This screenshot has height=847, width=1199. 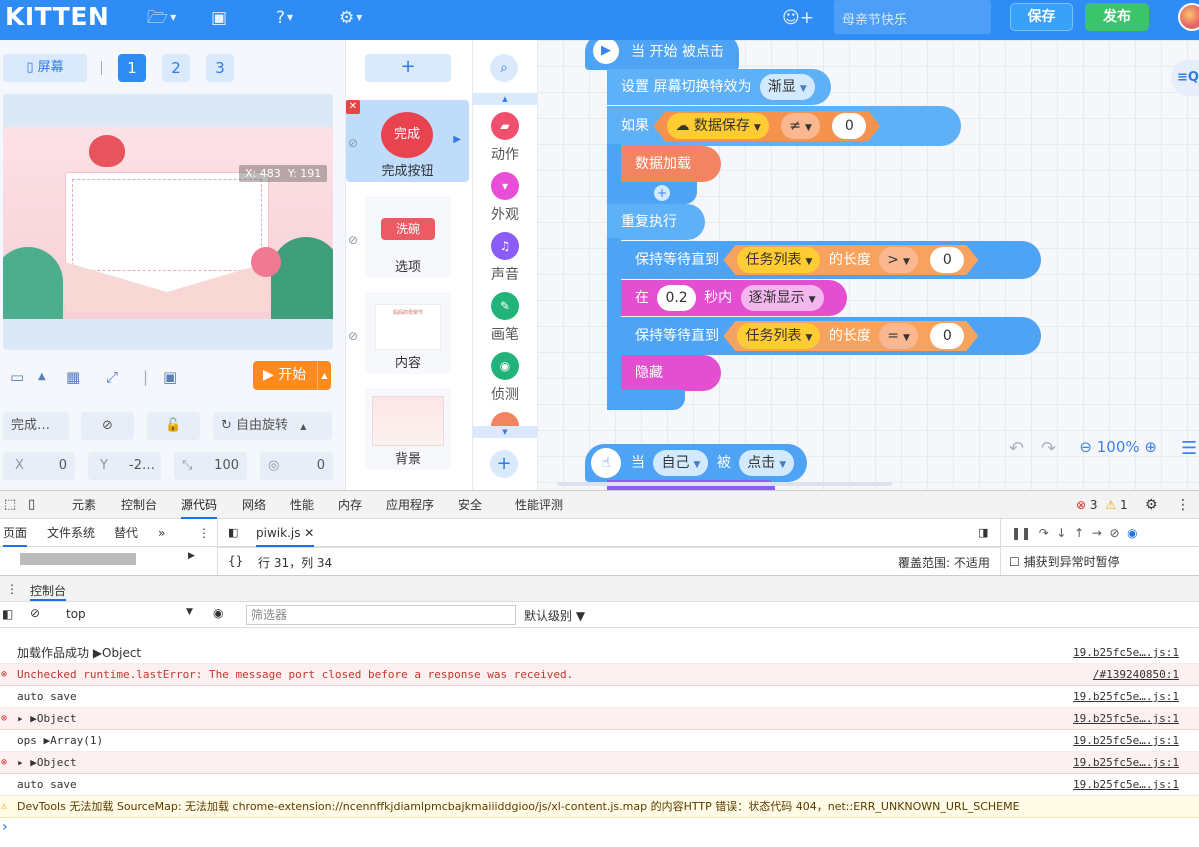 I want to click on sprite-item-done-button: ✕ ⊘ 完成 ▶ 完成按钮, so click(x=407, y=141).